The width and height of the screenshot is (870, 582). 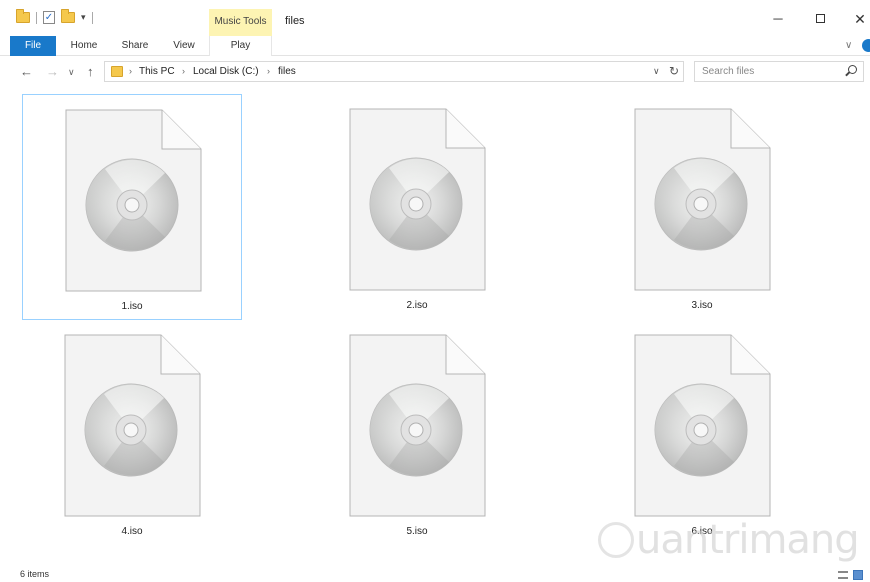 I want to click on breadcrumb-local-disk: Local Disk (C:), so click(x=226, y=71).